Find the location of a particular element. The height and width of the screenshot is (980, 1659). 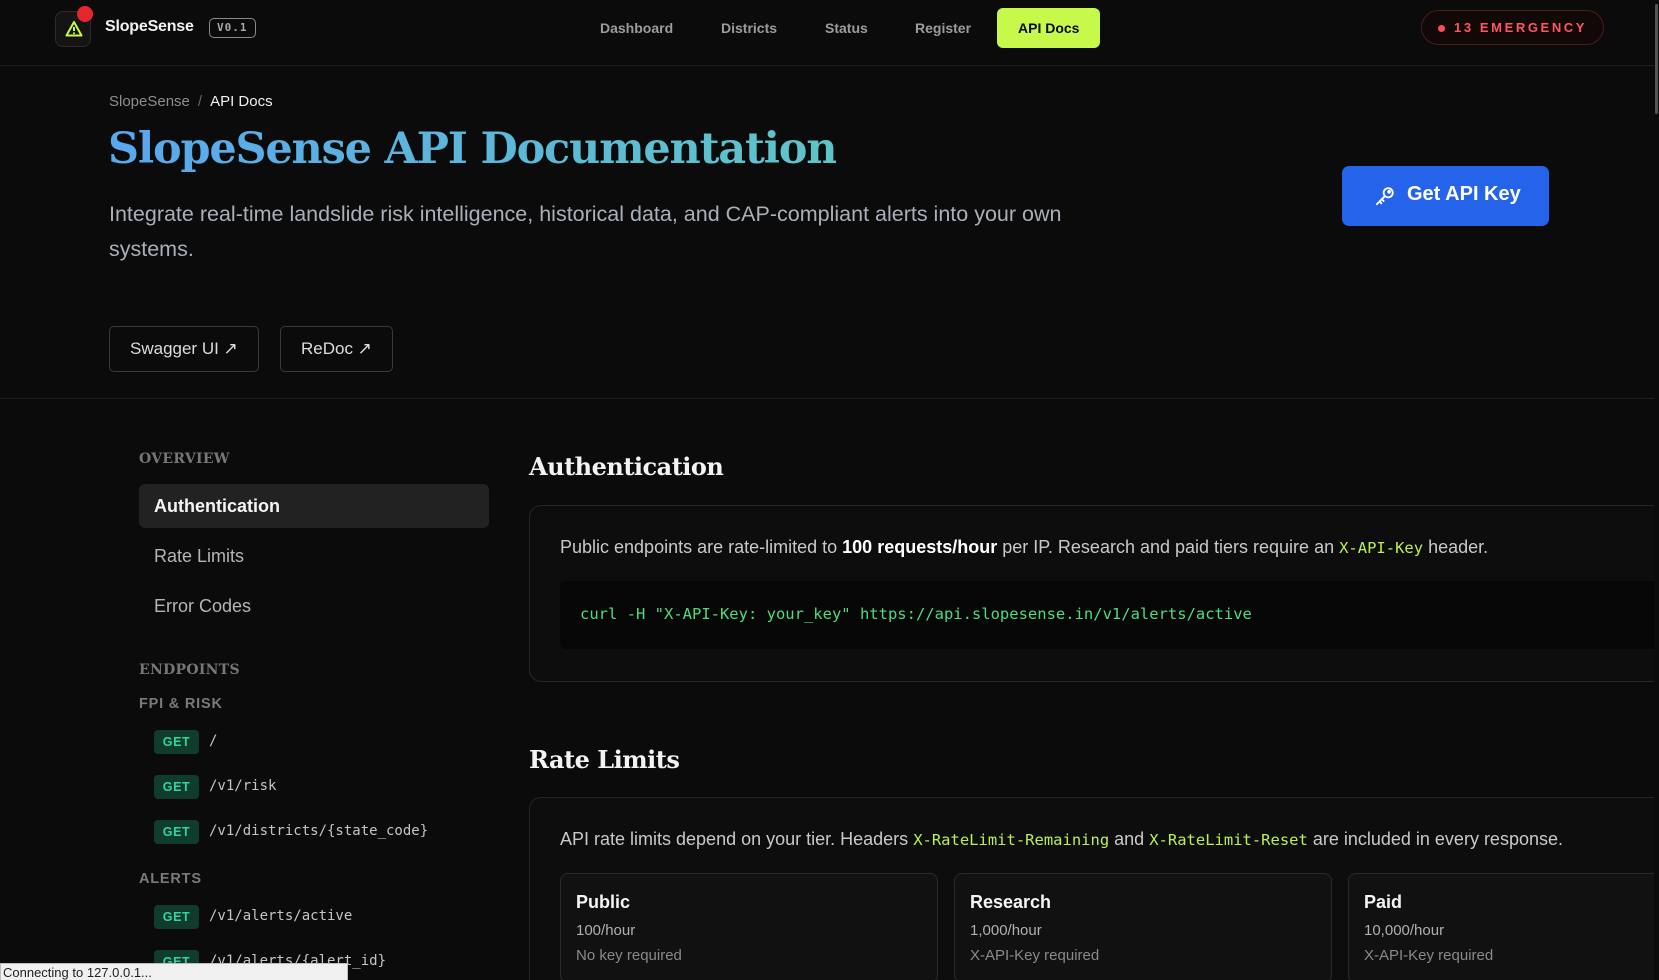

breadcrumb: SlopeSense / API Docs is located at coordinates (191, 101).